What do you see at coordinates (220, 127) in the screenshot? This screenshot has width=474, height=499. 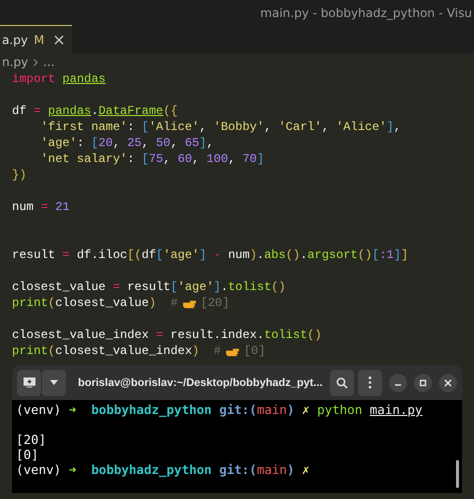 I see `code-line: 'first name': ['Alice', 'Bobby', 'Carl', 'Alice'],` at bounding box center [220, 127].